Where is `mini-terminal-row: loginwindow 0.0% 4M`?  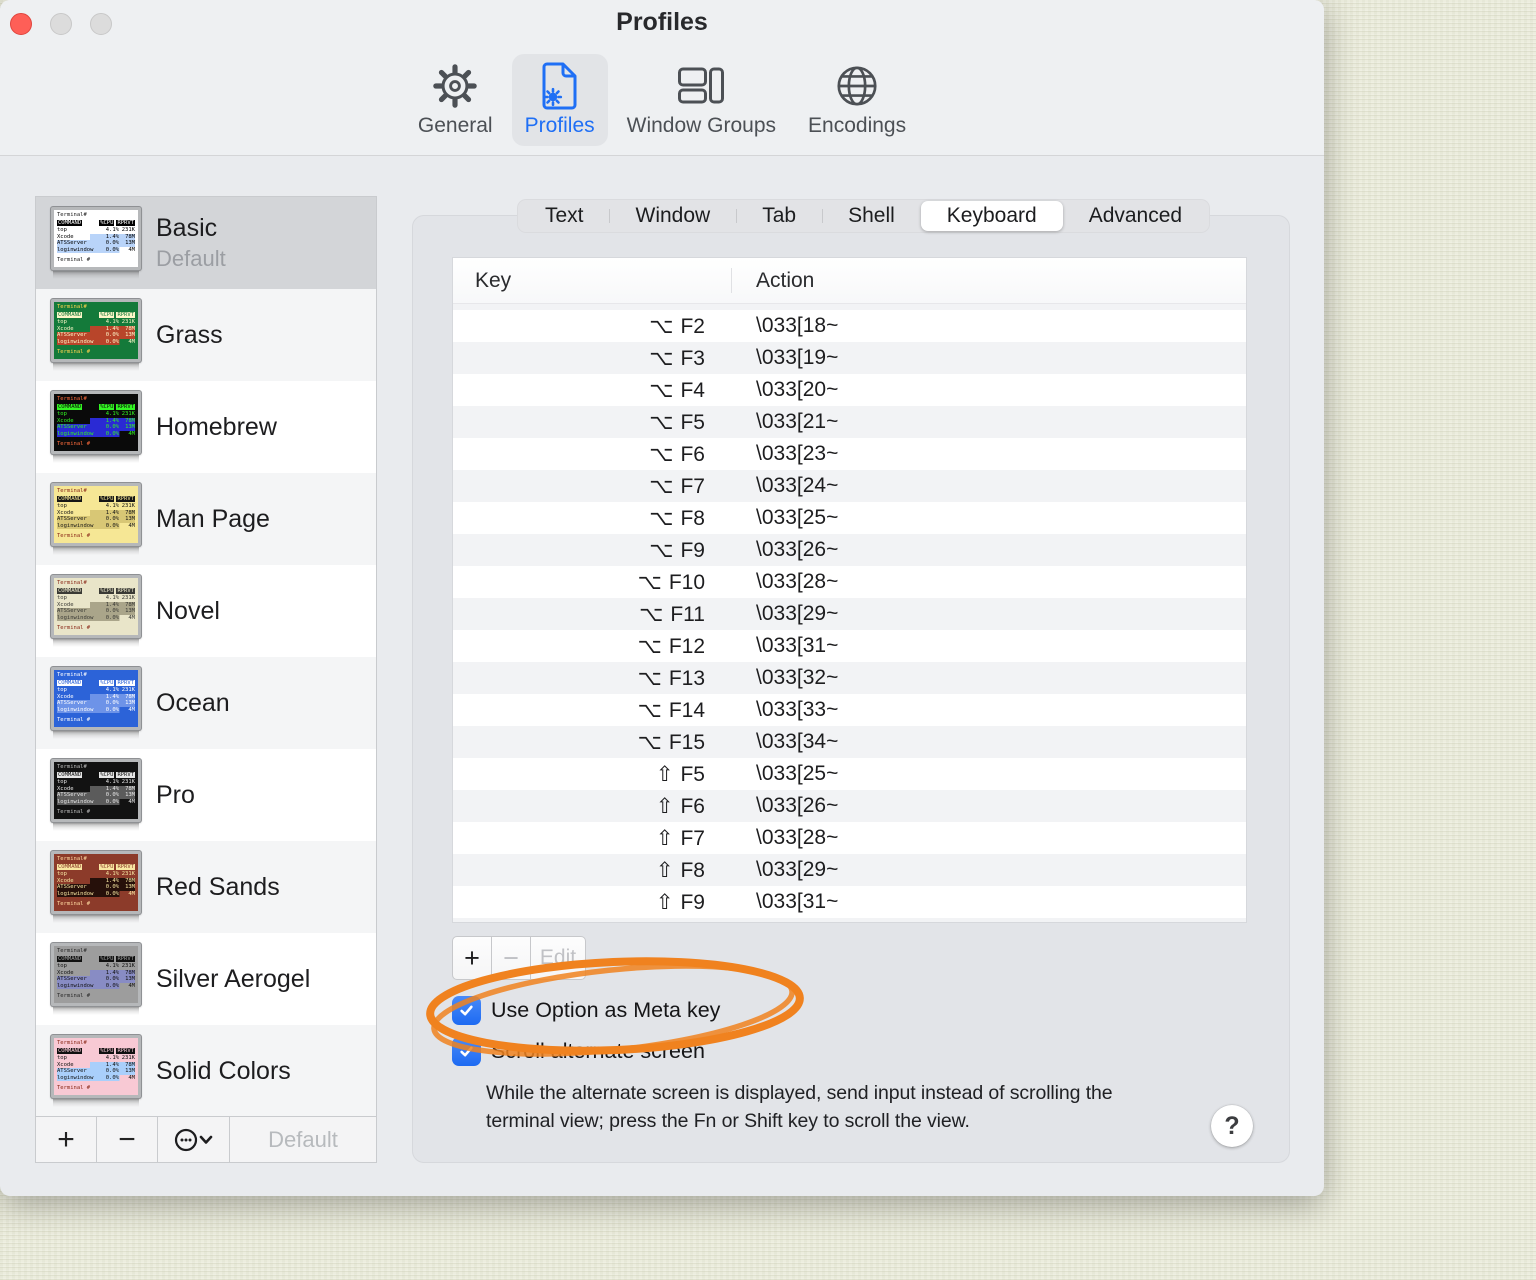
mini-terminal-row: loginwindow 0.0% 4M is located at coordinates (96, 709).